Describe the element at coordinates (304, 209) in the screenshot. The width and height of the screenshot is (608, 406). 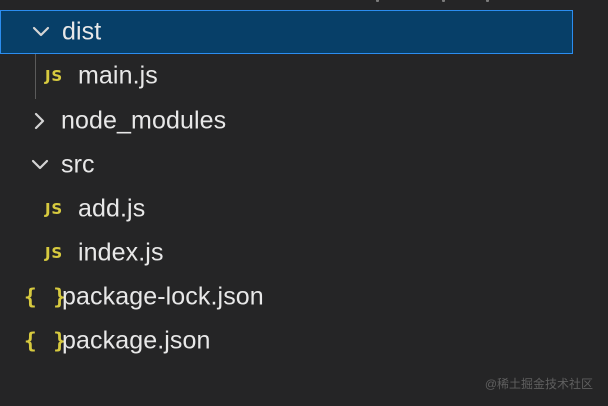
I see `tree-item-add-js: JS add.js` at that location.